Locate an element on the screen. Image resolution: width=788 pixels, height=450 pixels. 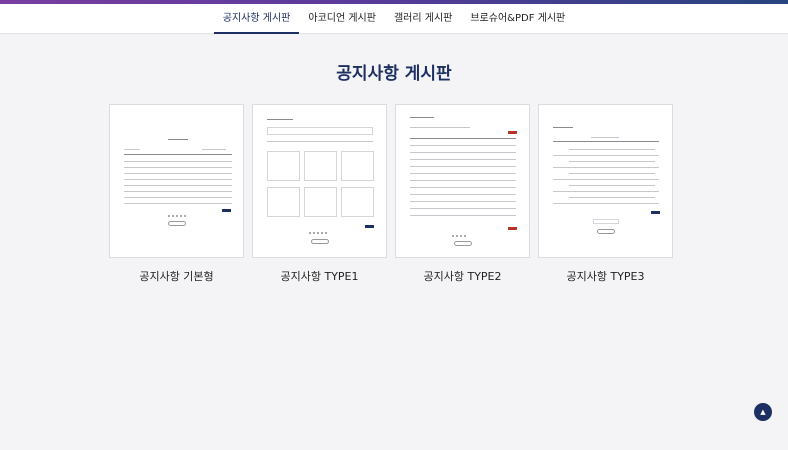
tab-brochure-pdf-board: 브로슈어&PDF 게시판 is located at coordinates (517, 18).